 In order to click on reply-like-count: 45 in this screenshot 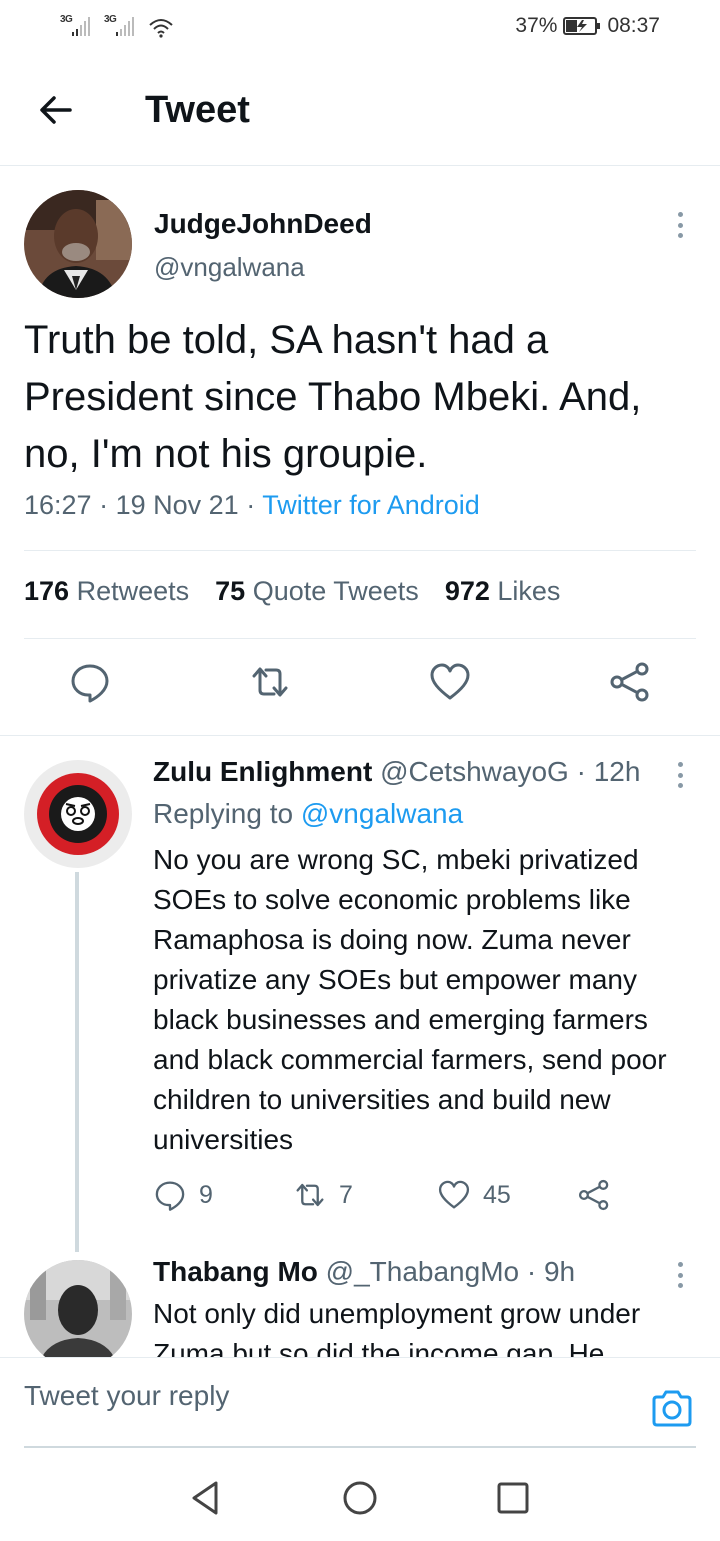, I will do `click(497, 1194)`.